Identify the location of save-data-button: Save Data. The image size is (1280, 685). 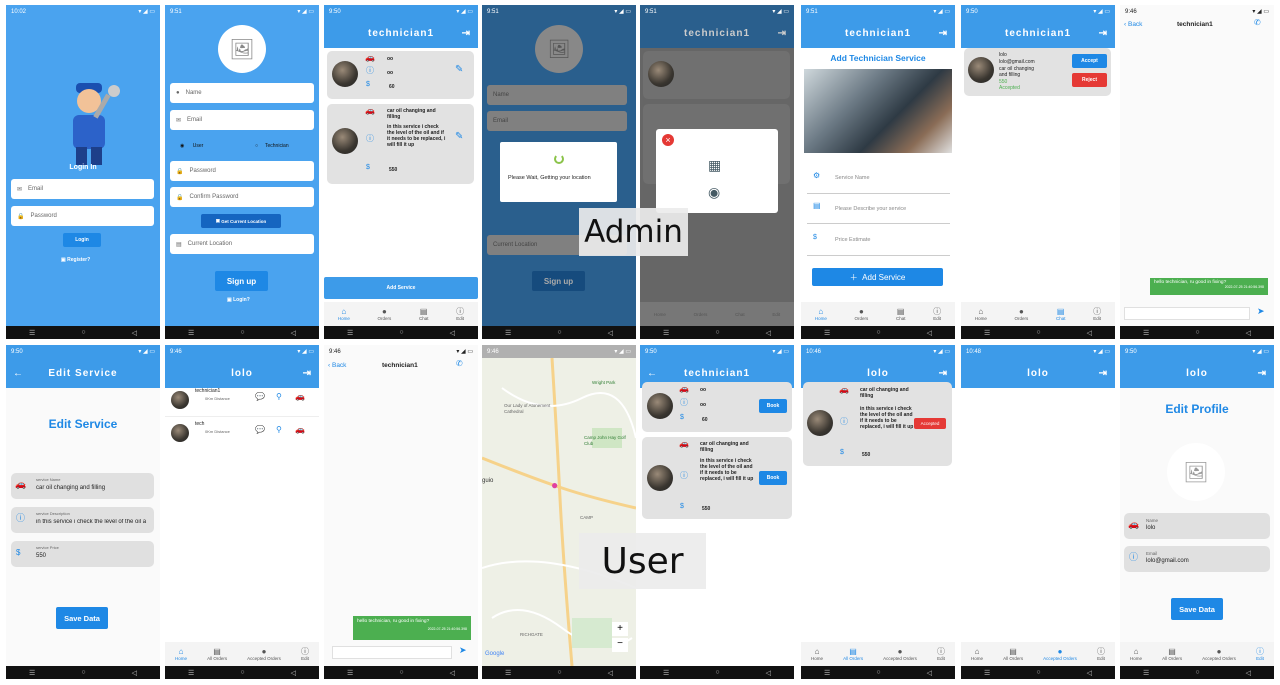
(1197, 609).